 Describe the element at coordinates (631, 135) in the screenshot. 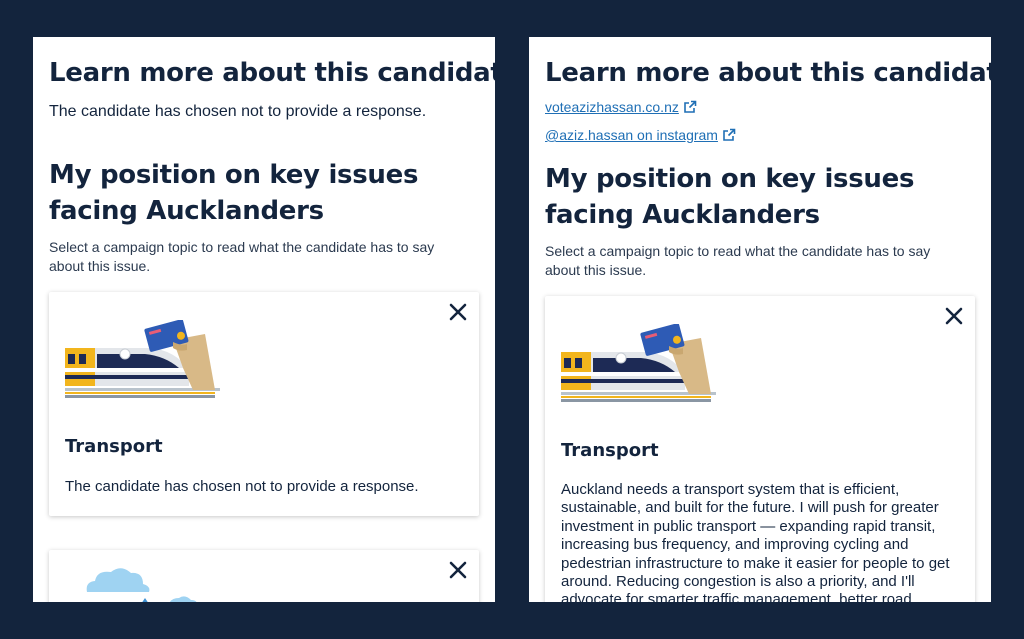

I see `instagram-link-label: @aziz.hassan on instagram` at that location.